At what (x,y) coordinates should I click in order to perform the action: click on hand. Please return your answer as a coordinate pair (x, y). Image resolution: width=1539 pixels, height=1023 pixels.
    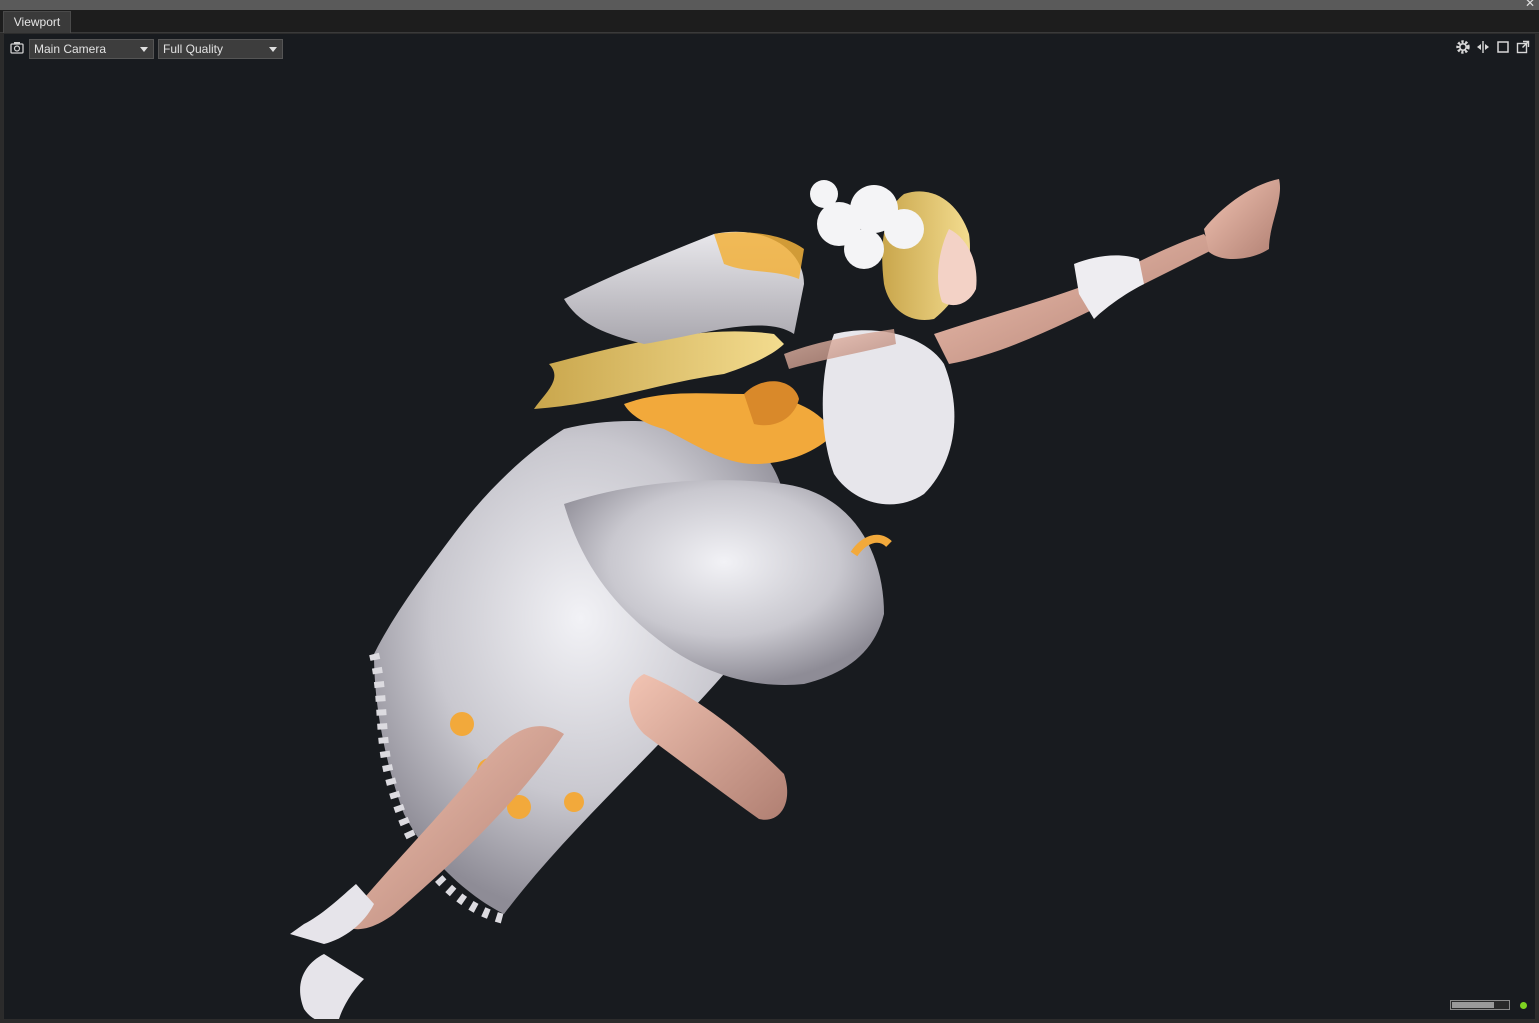
    Looking at the image, I should click on (1242, 219).